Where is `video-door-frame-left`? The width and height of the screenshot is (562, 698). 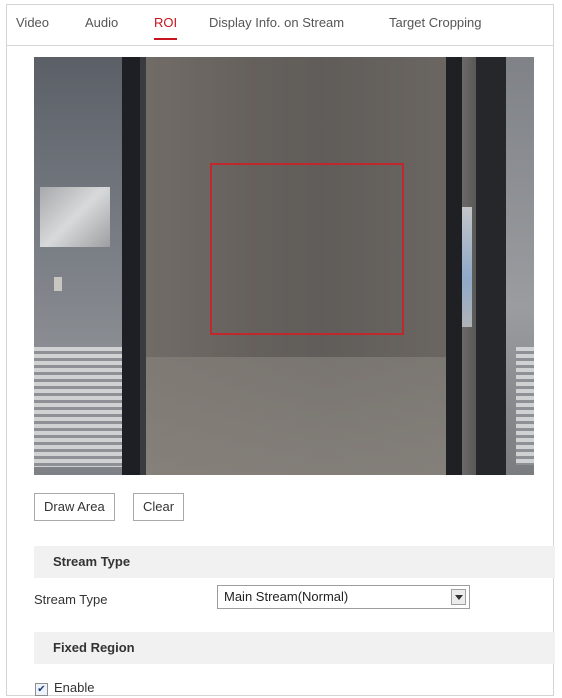
video-door-frame-left is located at coordinates (131, 266).